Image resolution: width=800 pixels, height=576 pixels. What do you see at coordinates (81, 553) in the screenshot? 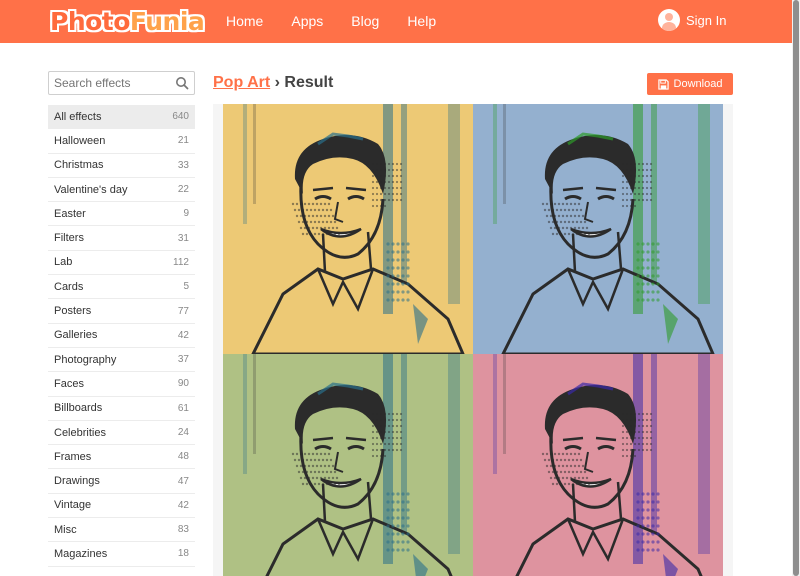
I see `sidebar-item-label: Magazines` at bounding box center [81, 553].